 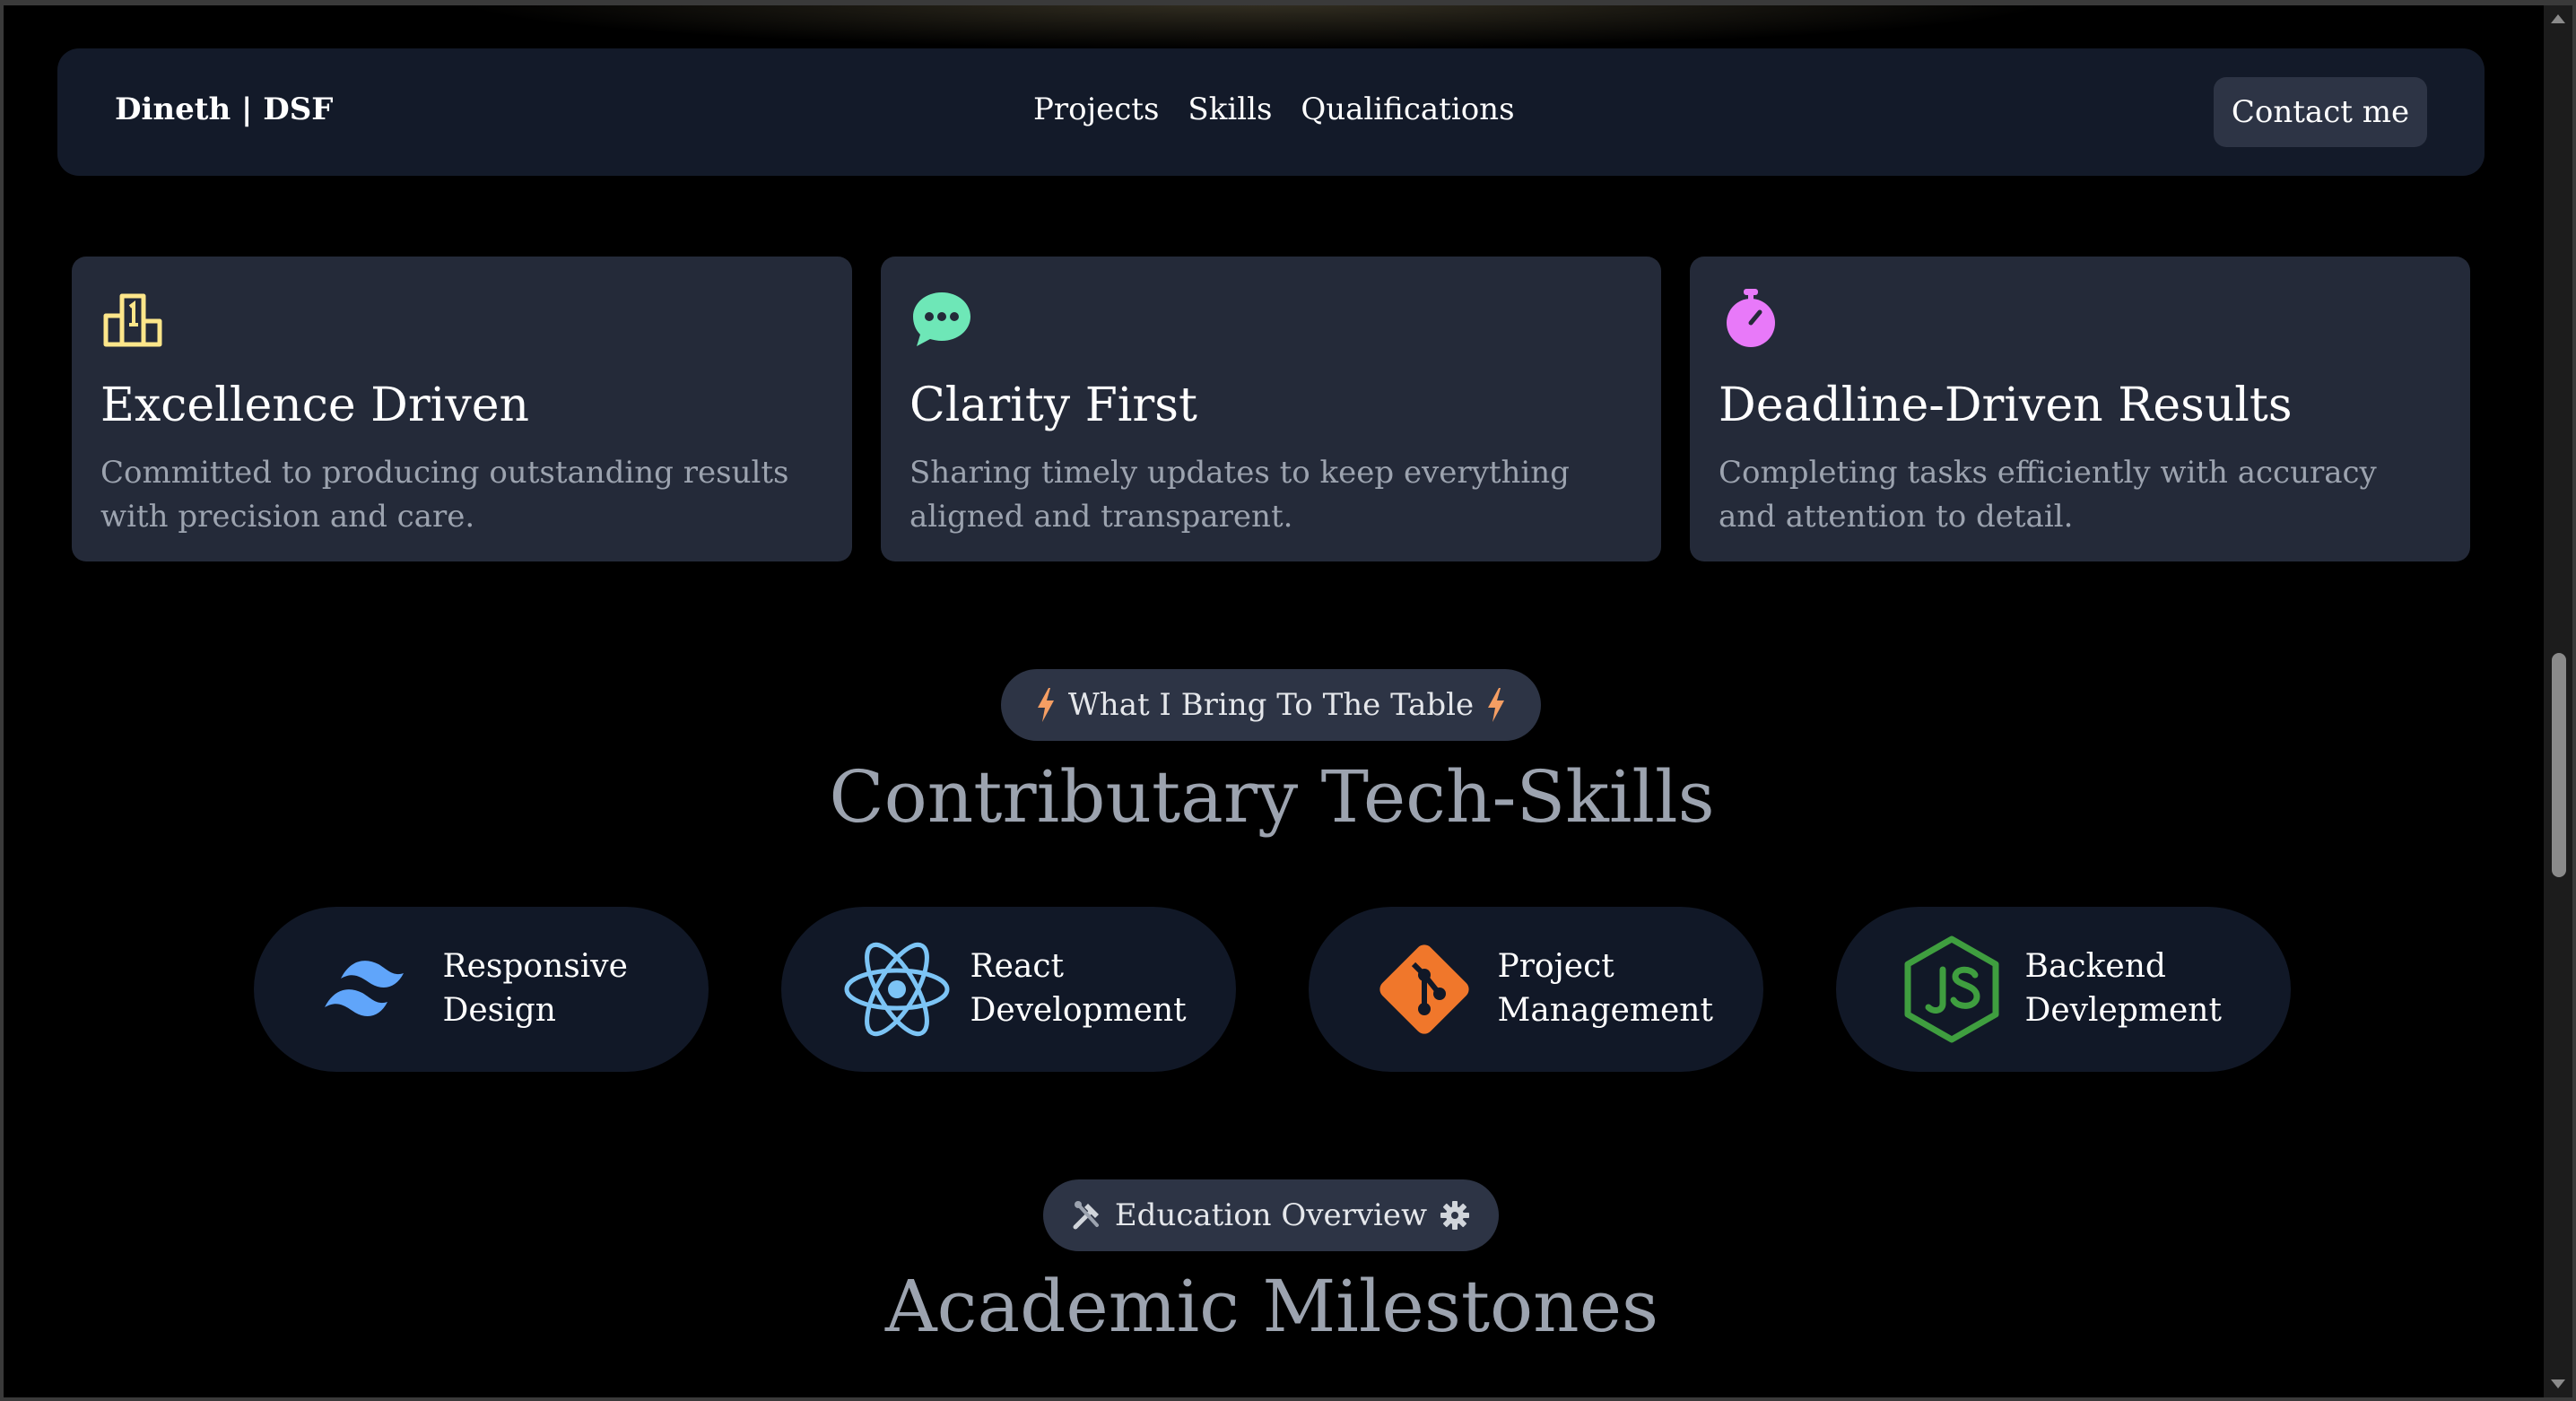 I want to click on react-icon, so click(x=896, y=989).